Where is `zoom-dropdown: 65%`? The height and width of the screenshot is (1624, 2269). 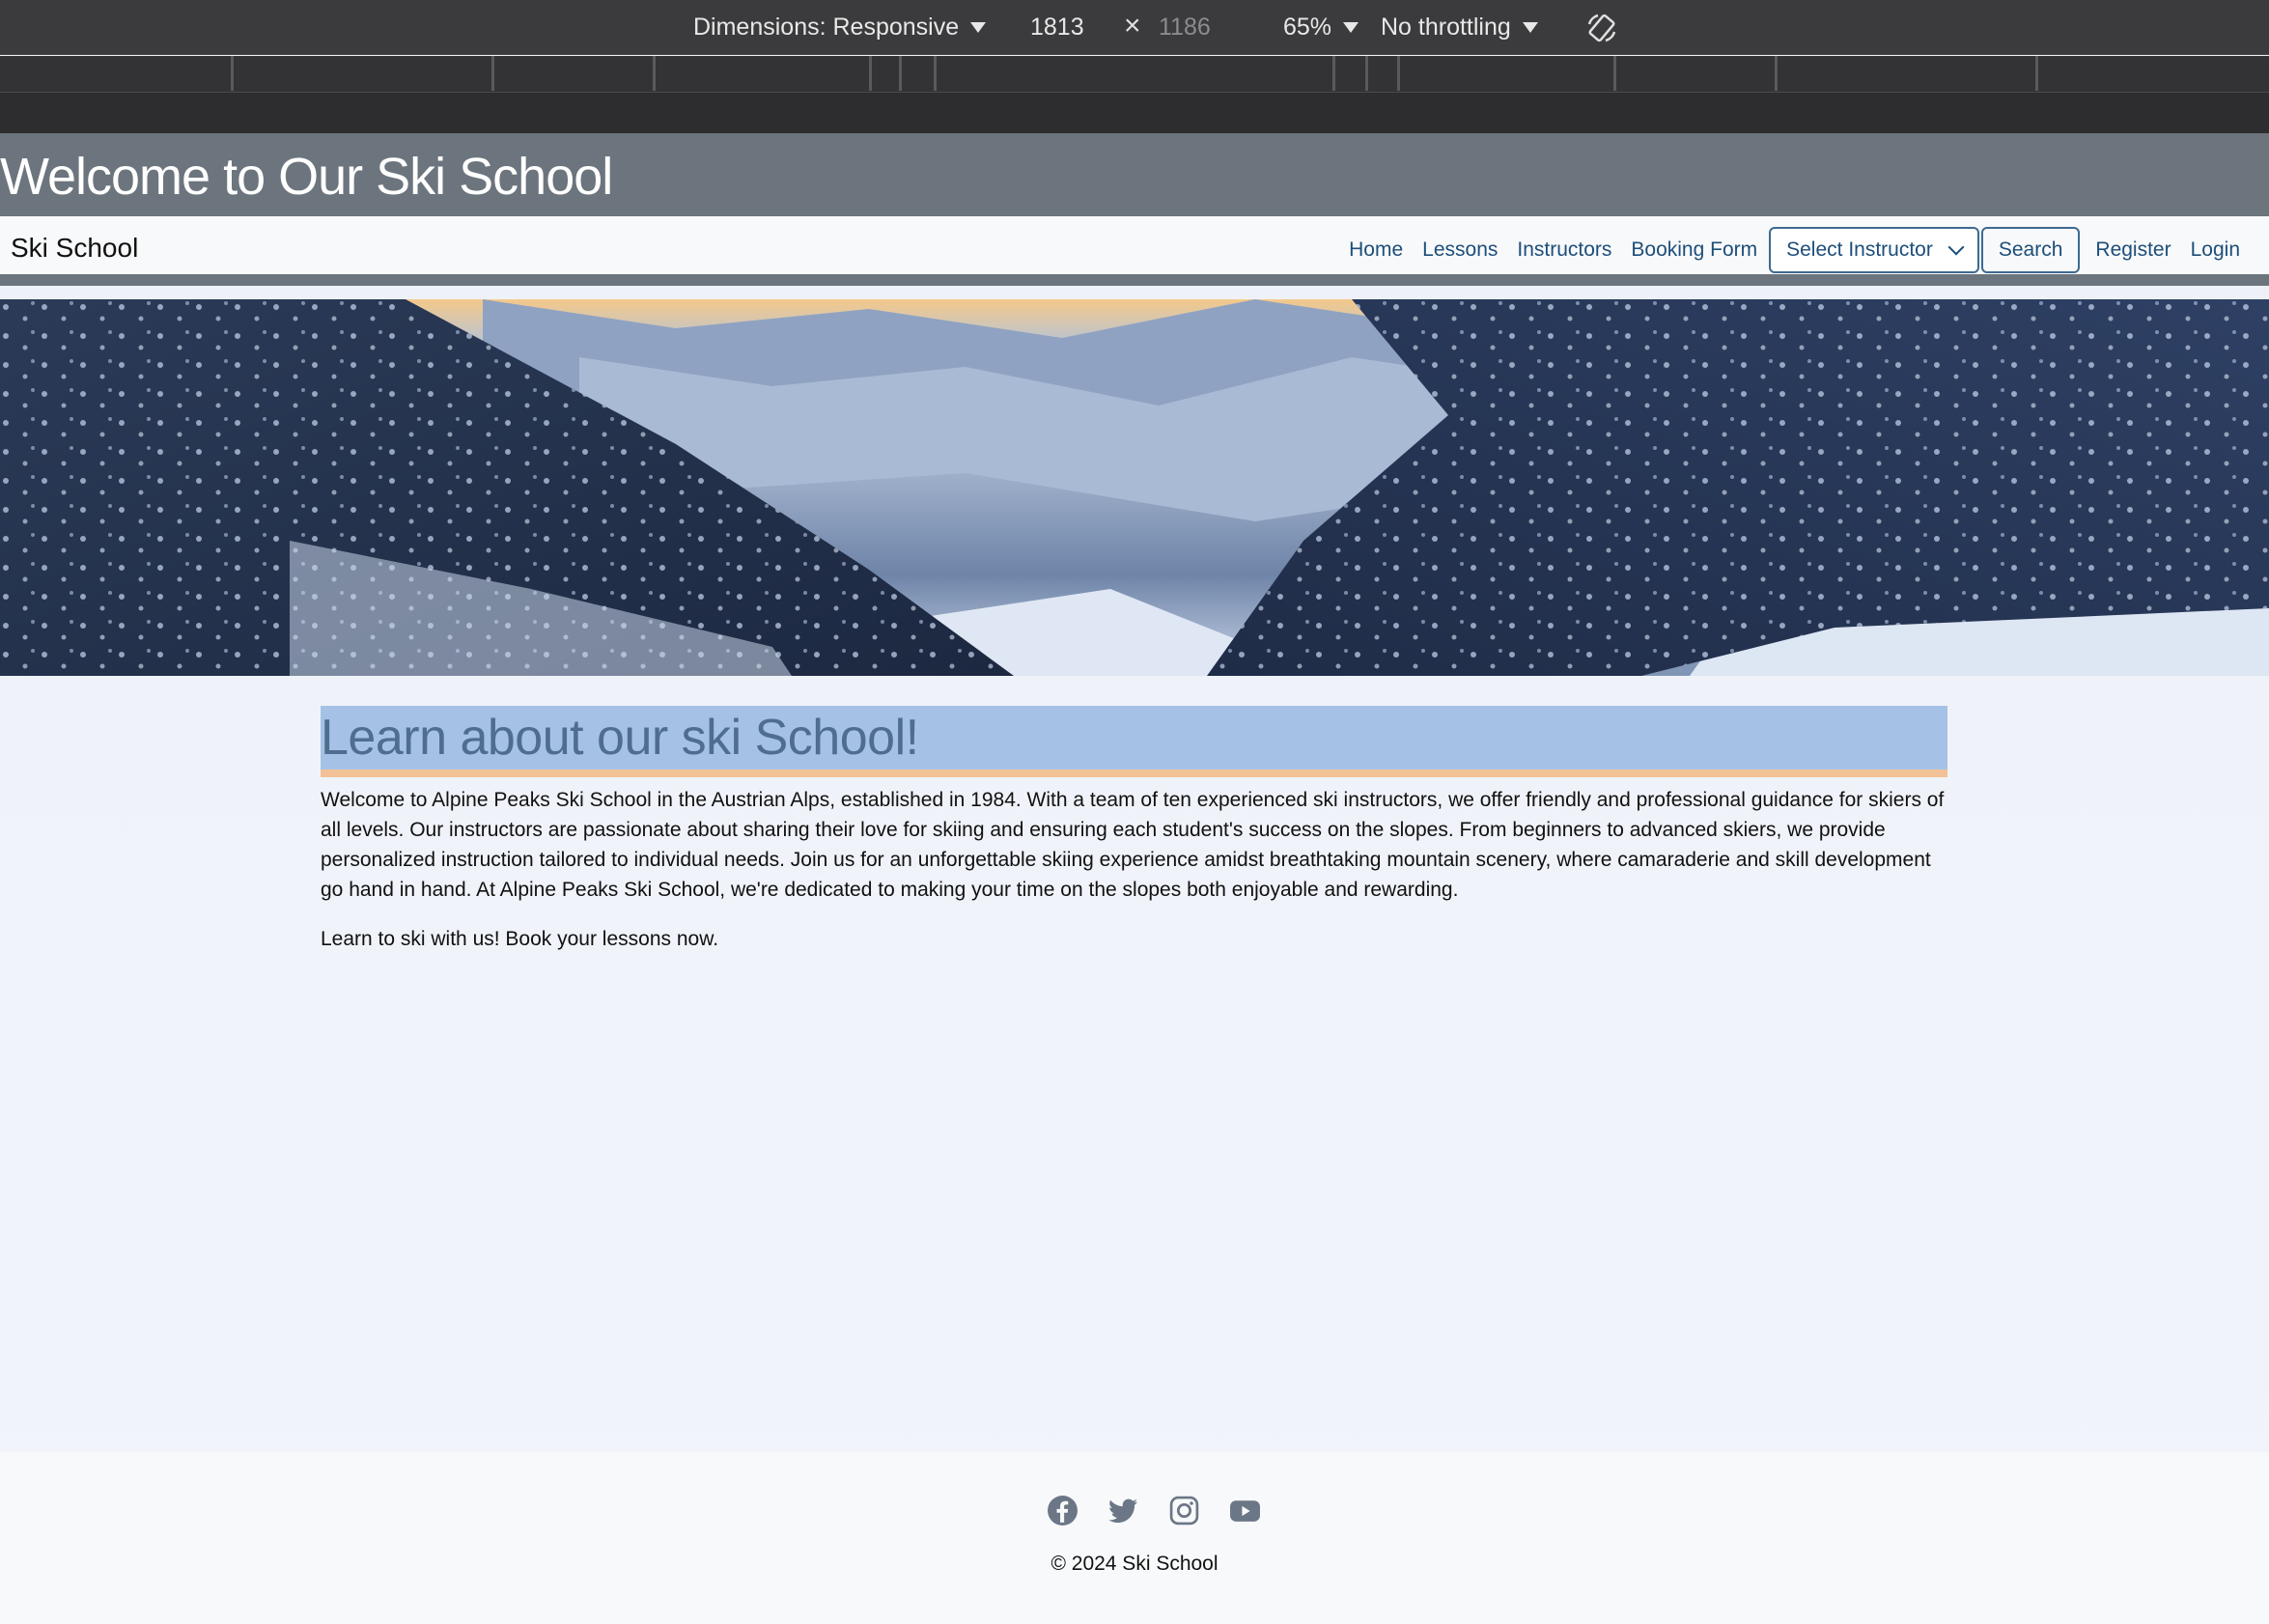
zoom-dropdown: 65% is located at coordinates (1321, 28).